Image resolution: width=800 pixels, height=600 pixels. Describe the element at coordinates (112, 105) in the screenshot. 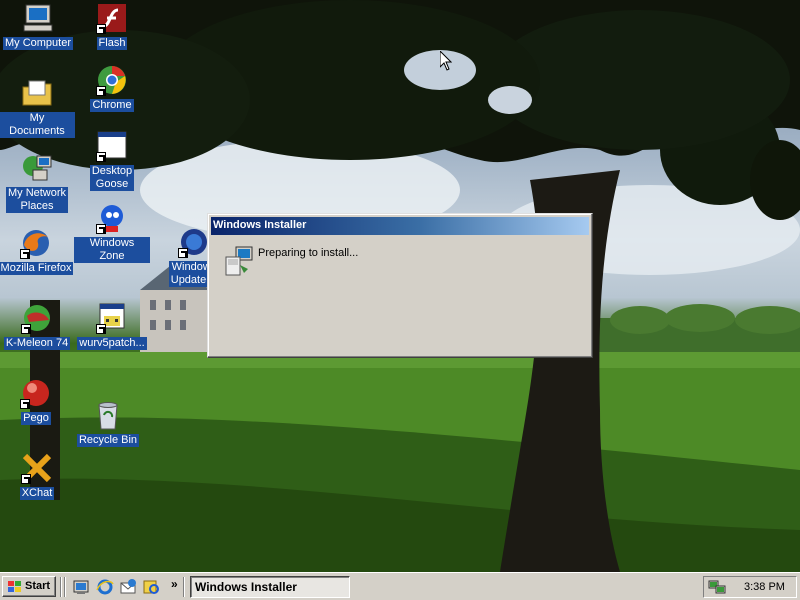

I see `desktop-icon-label: Chrome` at that location.